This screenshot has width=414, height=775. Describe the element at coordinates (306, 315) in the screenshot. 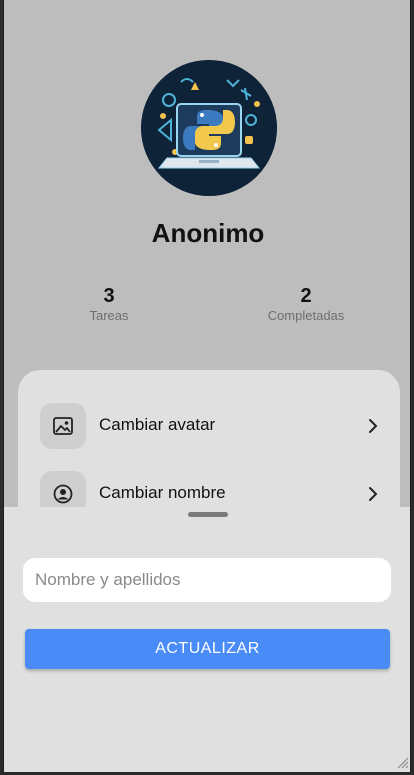

I see `stat-completed-label: Completadas` at that location.